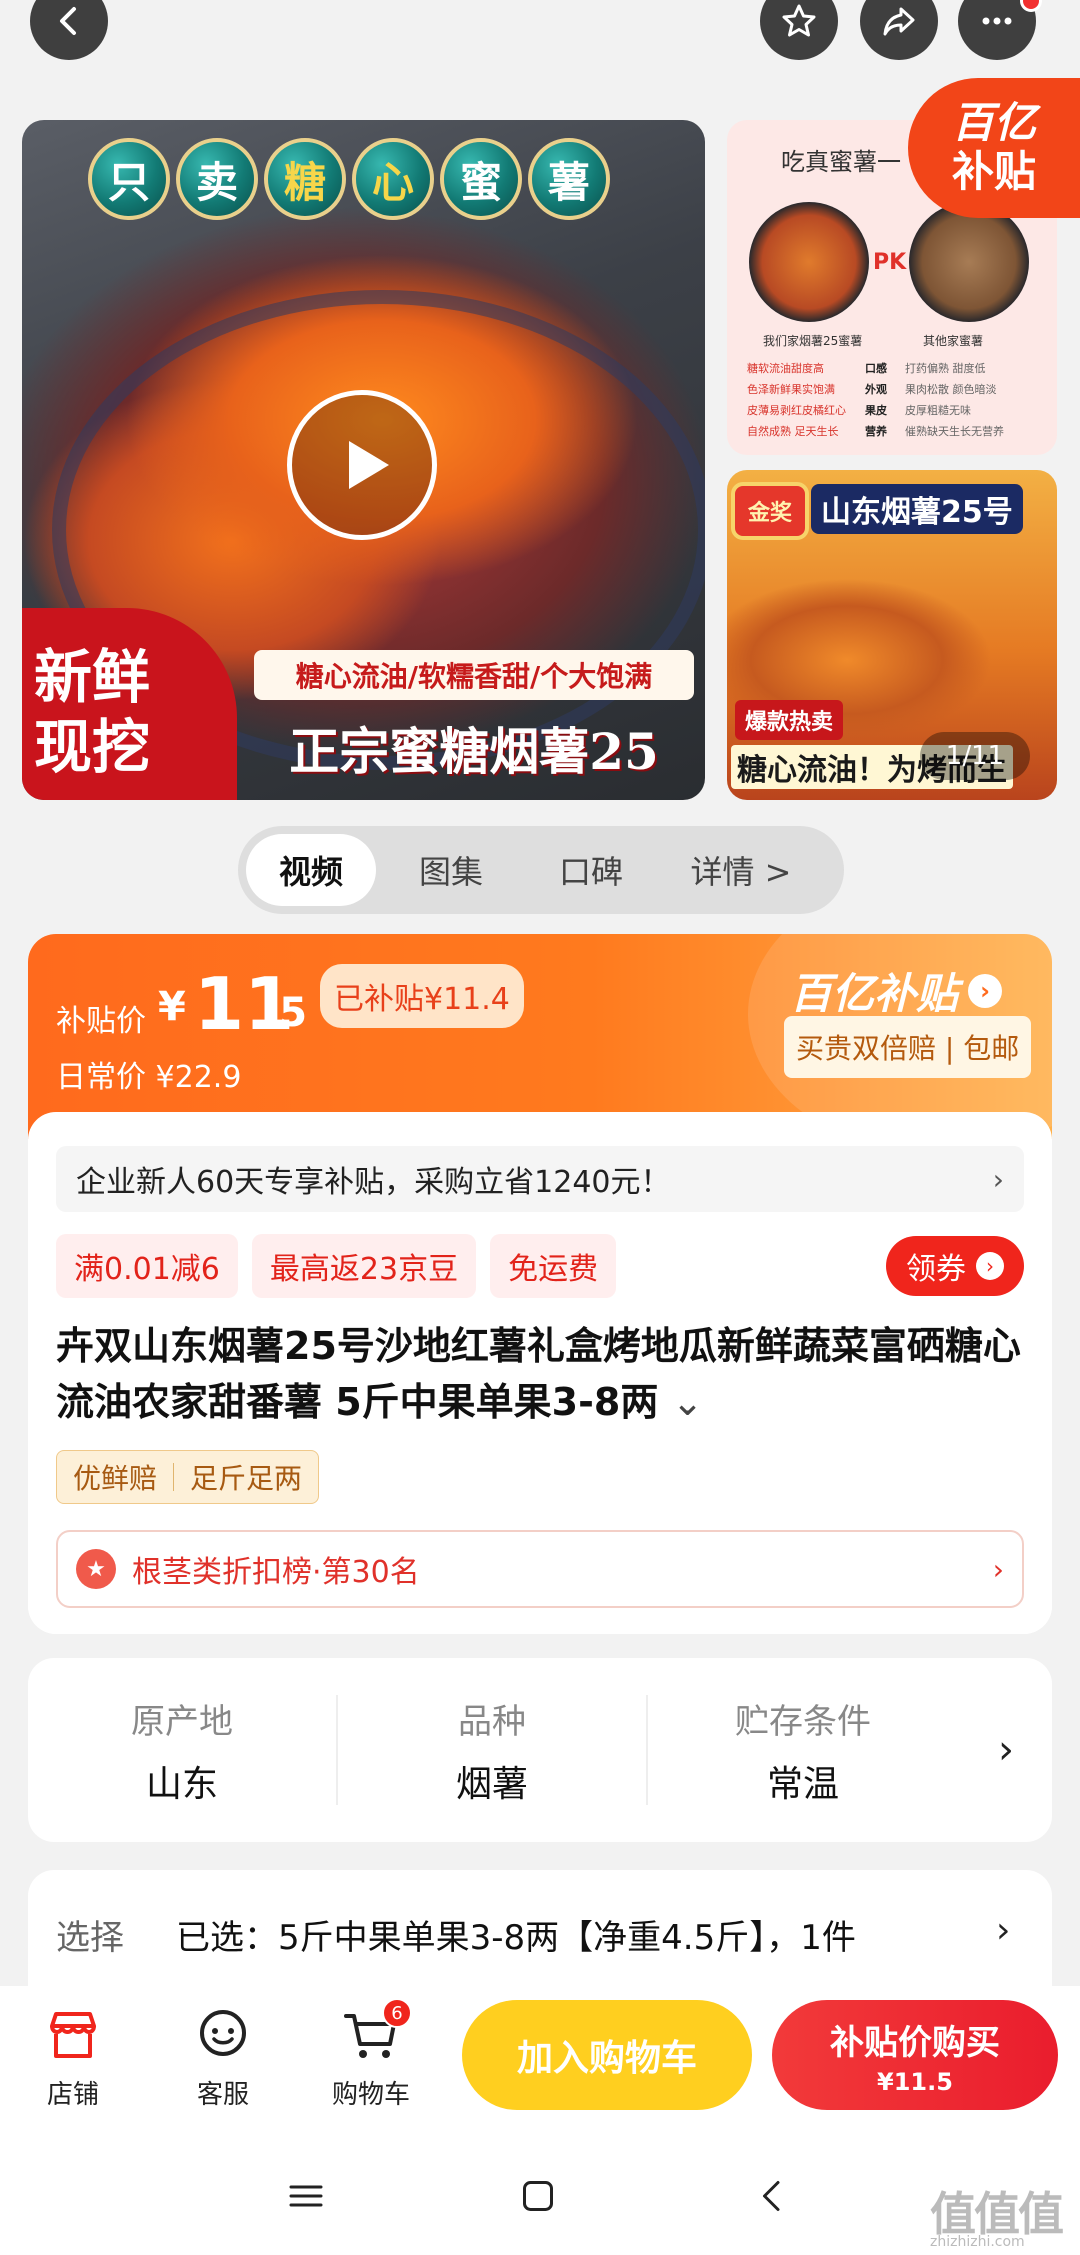 Image resolution: width=1080 pixels, height=2255 pixels. Describe the element at coordinates (451, 870) in the screenshot. I see `tab-gallery: 图集` at that location.